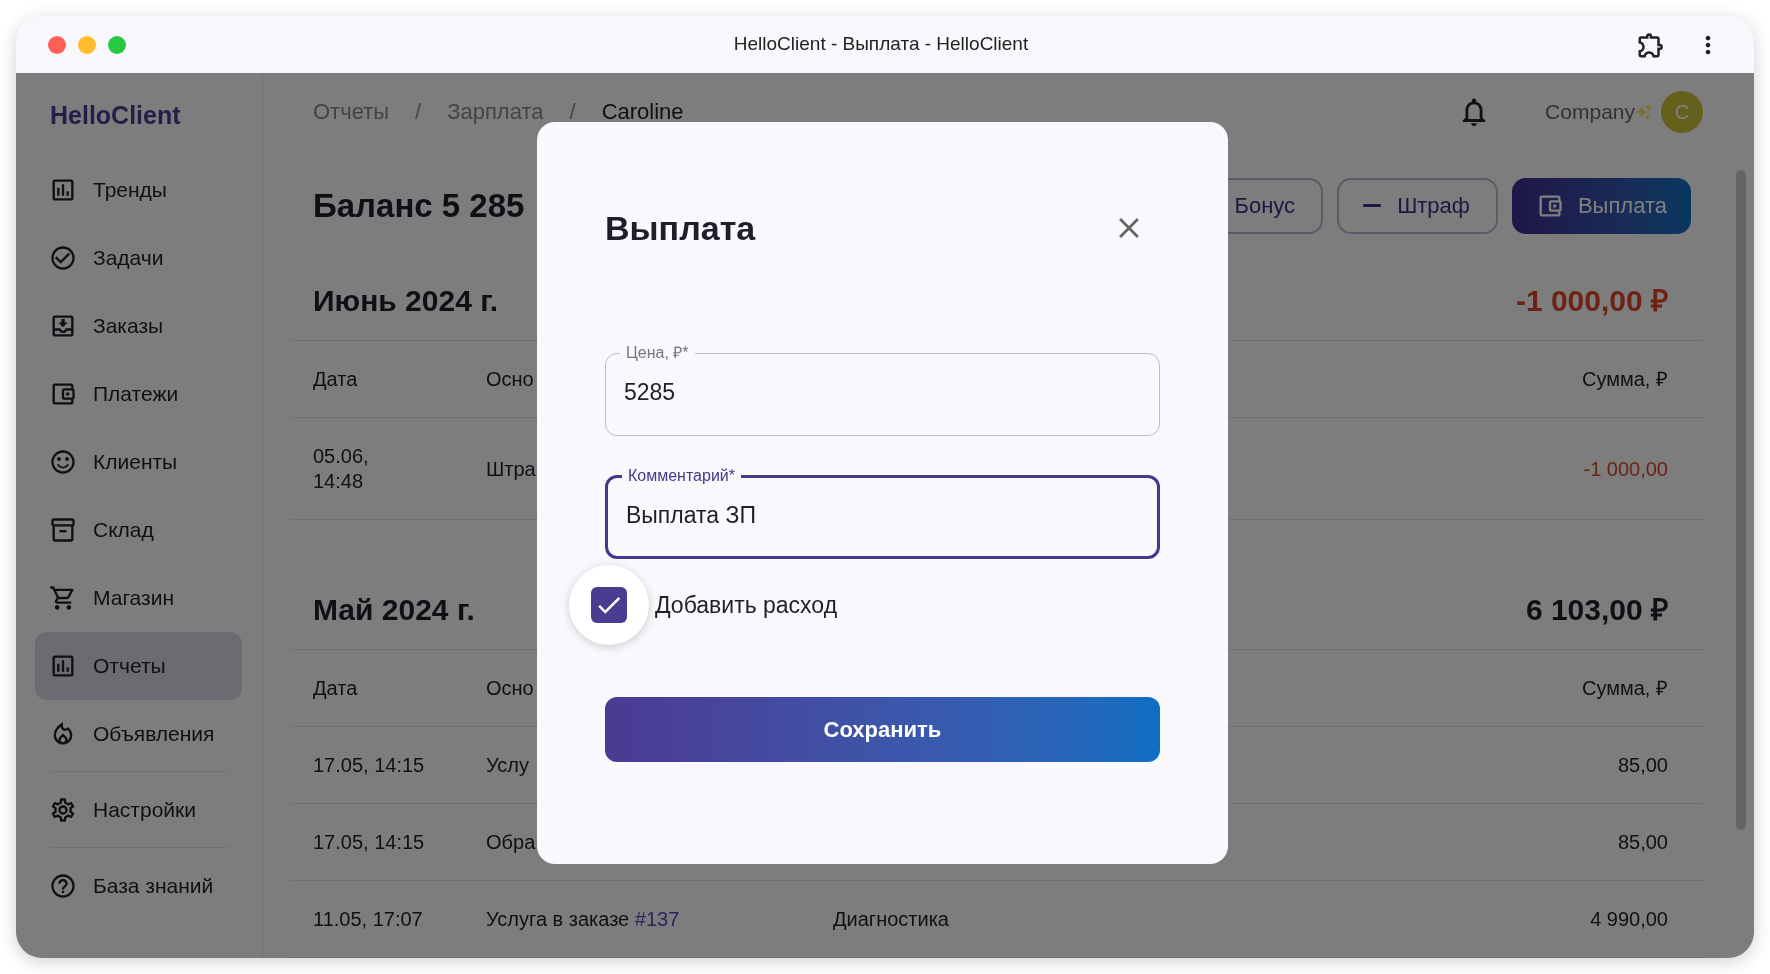 This screenshot has width=1770, height=974. I want to click on month-total: -1 000,00 ₽, so click(1591, 301).